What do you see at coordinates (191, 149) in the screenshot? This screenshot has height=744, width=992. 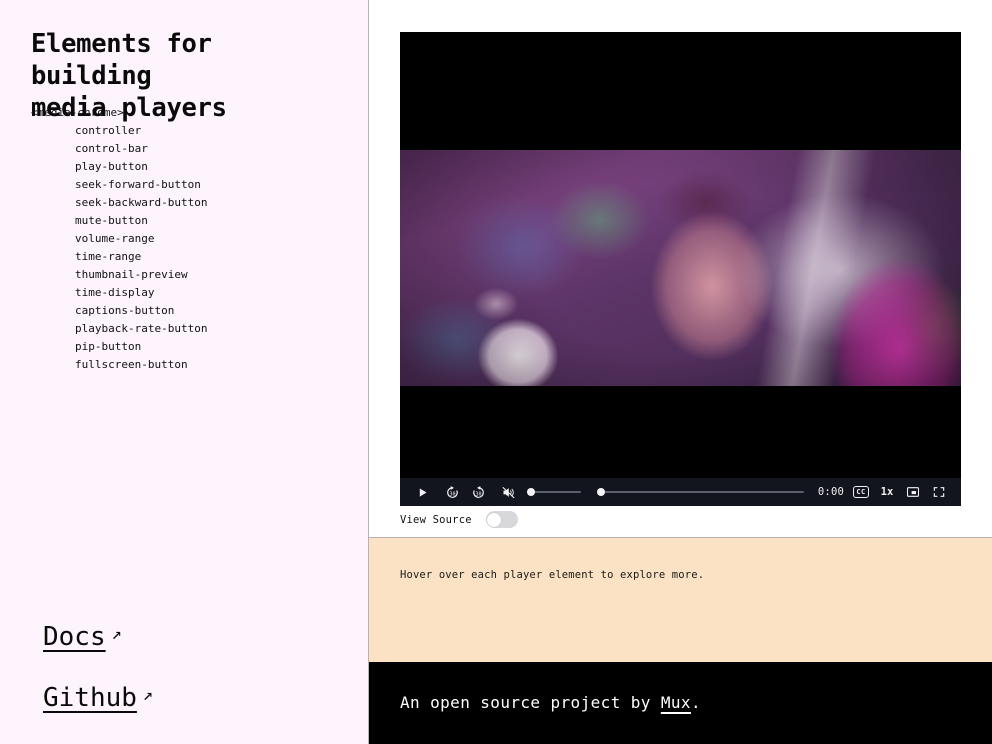 I see `element-tree-item-control-bar: control-bar` at bounding box center [191, 149].